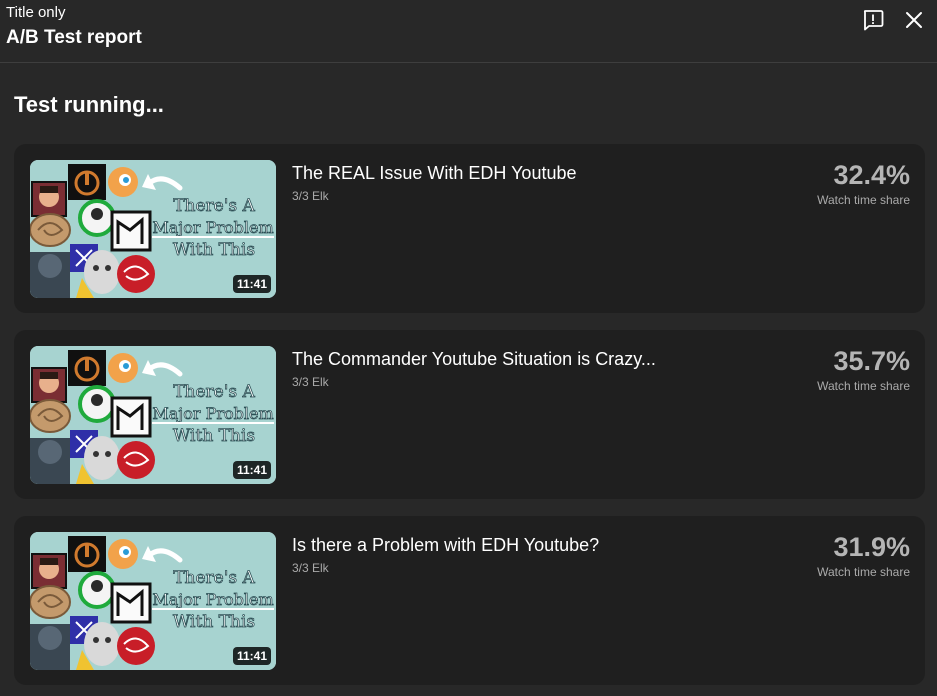  I want to click on watch-time-share-value: 32.4%, so click(871, 175).